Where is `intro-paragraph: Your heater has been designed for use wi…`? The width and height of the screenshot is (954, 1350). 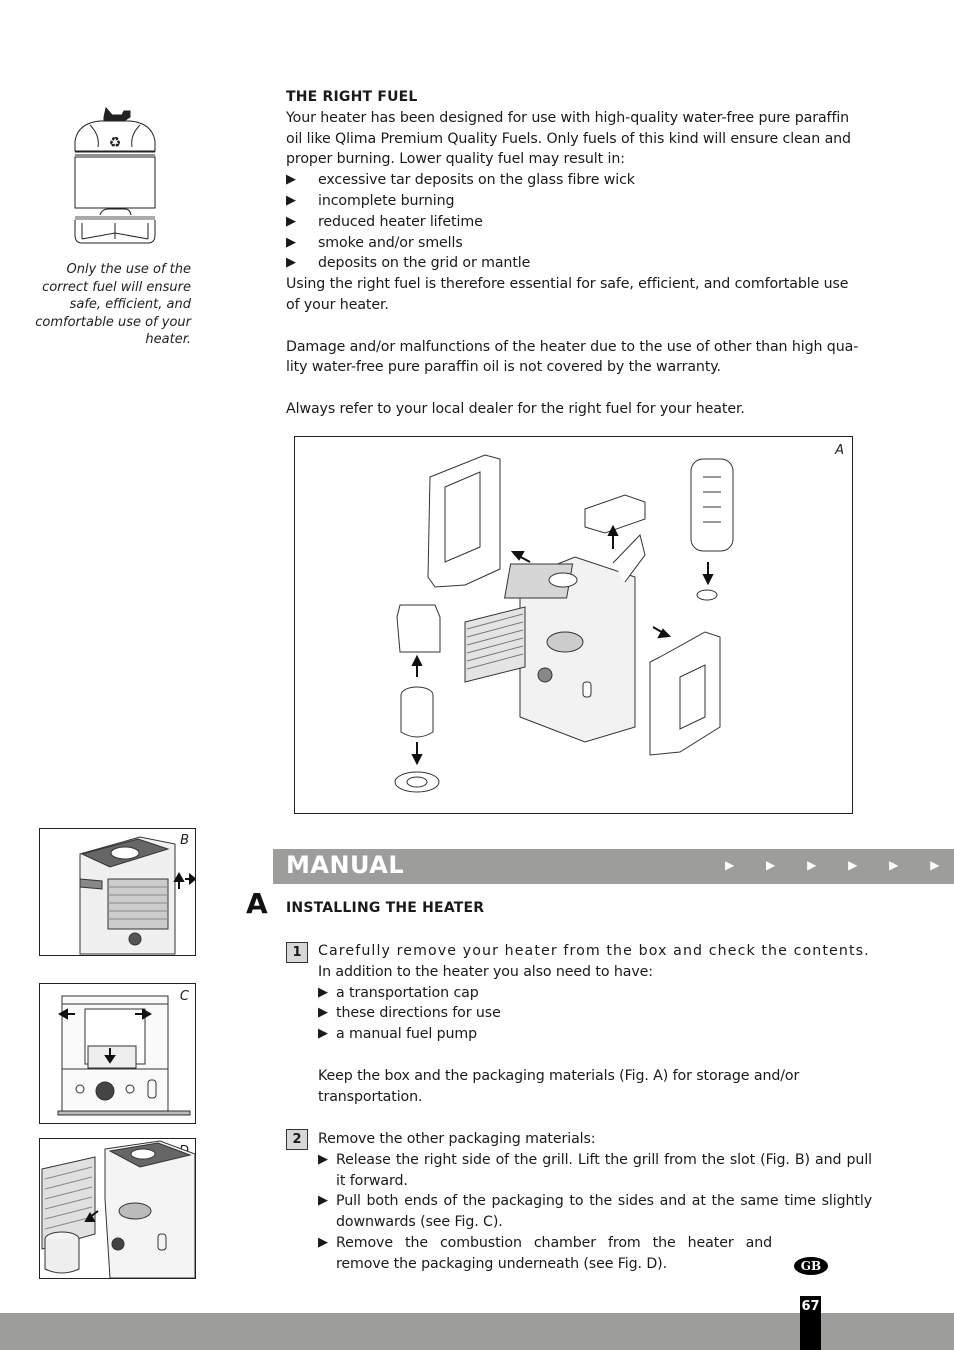 intro-paragraph: Your heater has been designed for use wi… is located at coordinates (568, 138).